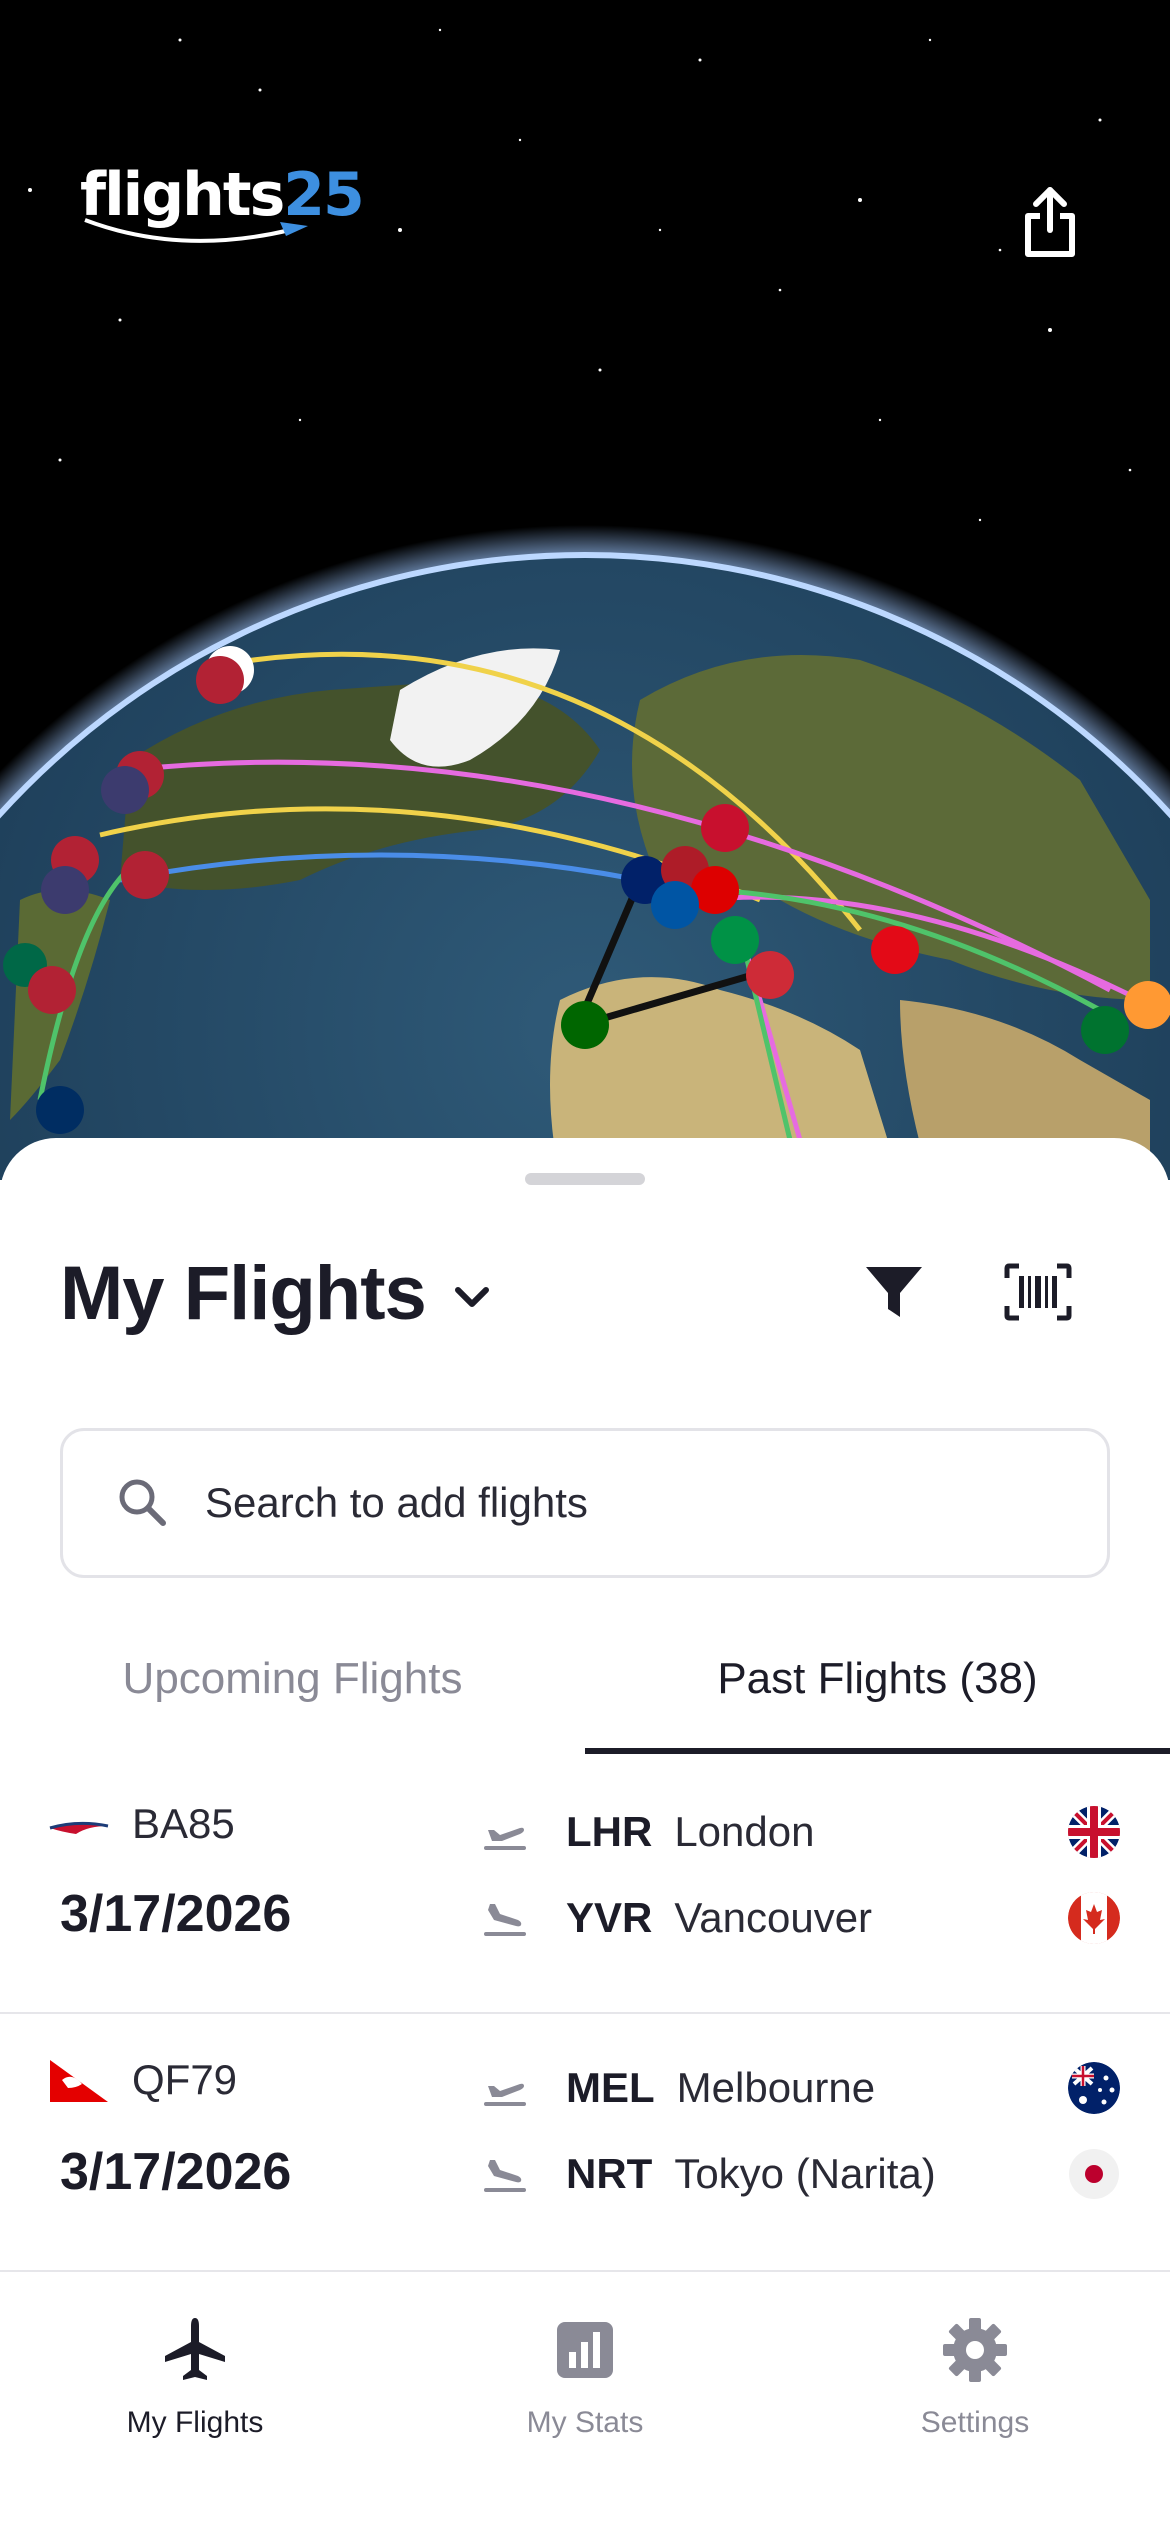  I want to click on search-placeholder: Search to add flights, so click(396, 1502).